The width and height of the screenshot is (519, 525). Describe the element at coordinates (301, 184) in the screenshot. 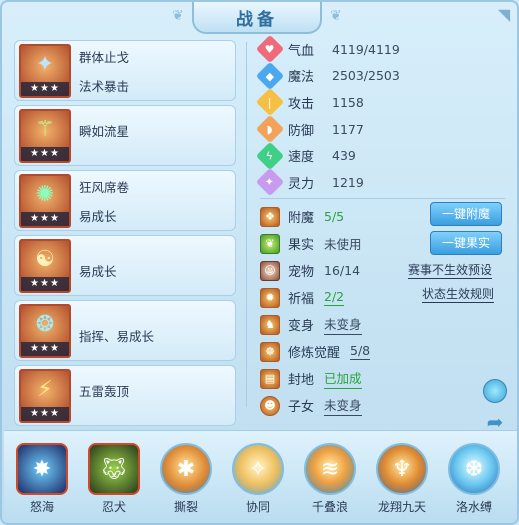

I see `stat-label: 灵力` at that location.